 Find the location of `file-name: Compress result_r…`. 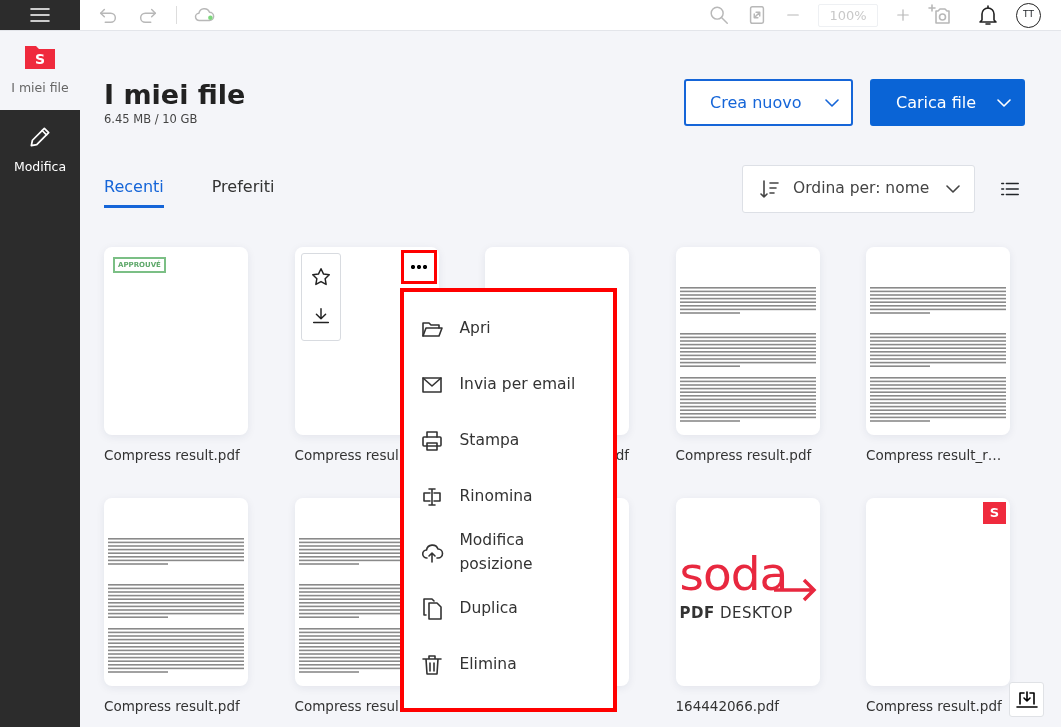

file-name: Compress result_r… is located at coordinates (956, 454).